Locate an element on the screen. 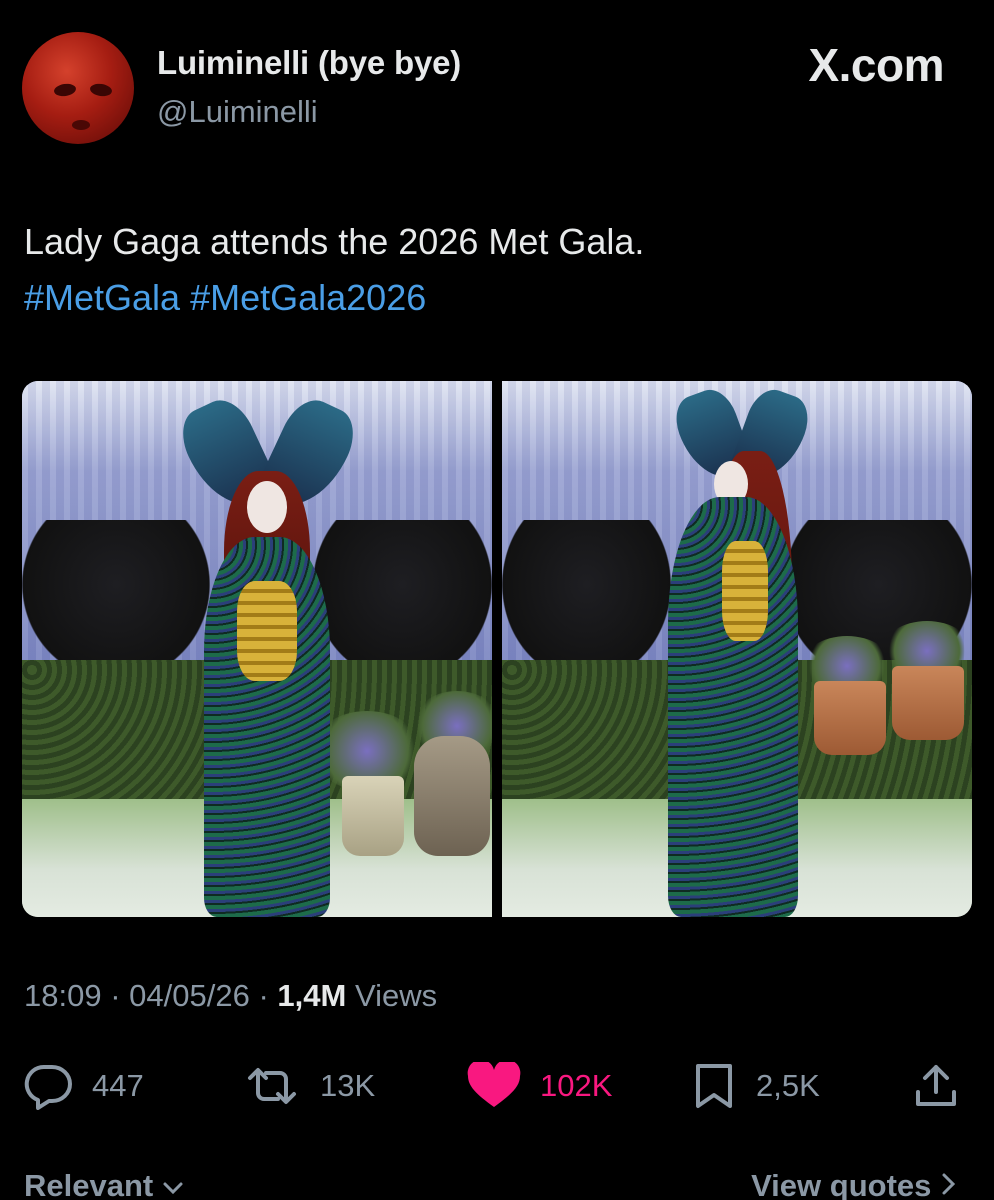 Image resolution: width=994 pixels, height=1200 pixels. sort-selector: Relevant is located at coordinates (104, 1184).